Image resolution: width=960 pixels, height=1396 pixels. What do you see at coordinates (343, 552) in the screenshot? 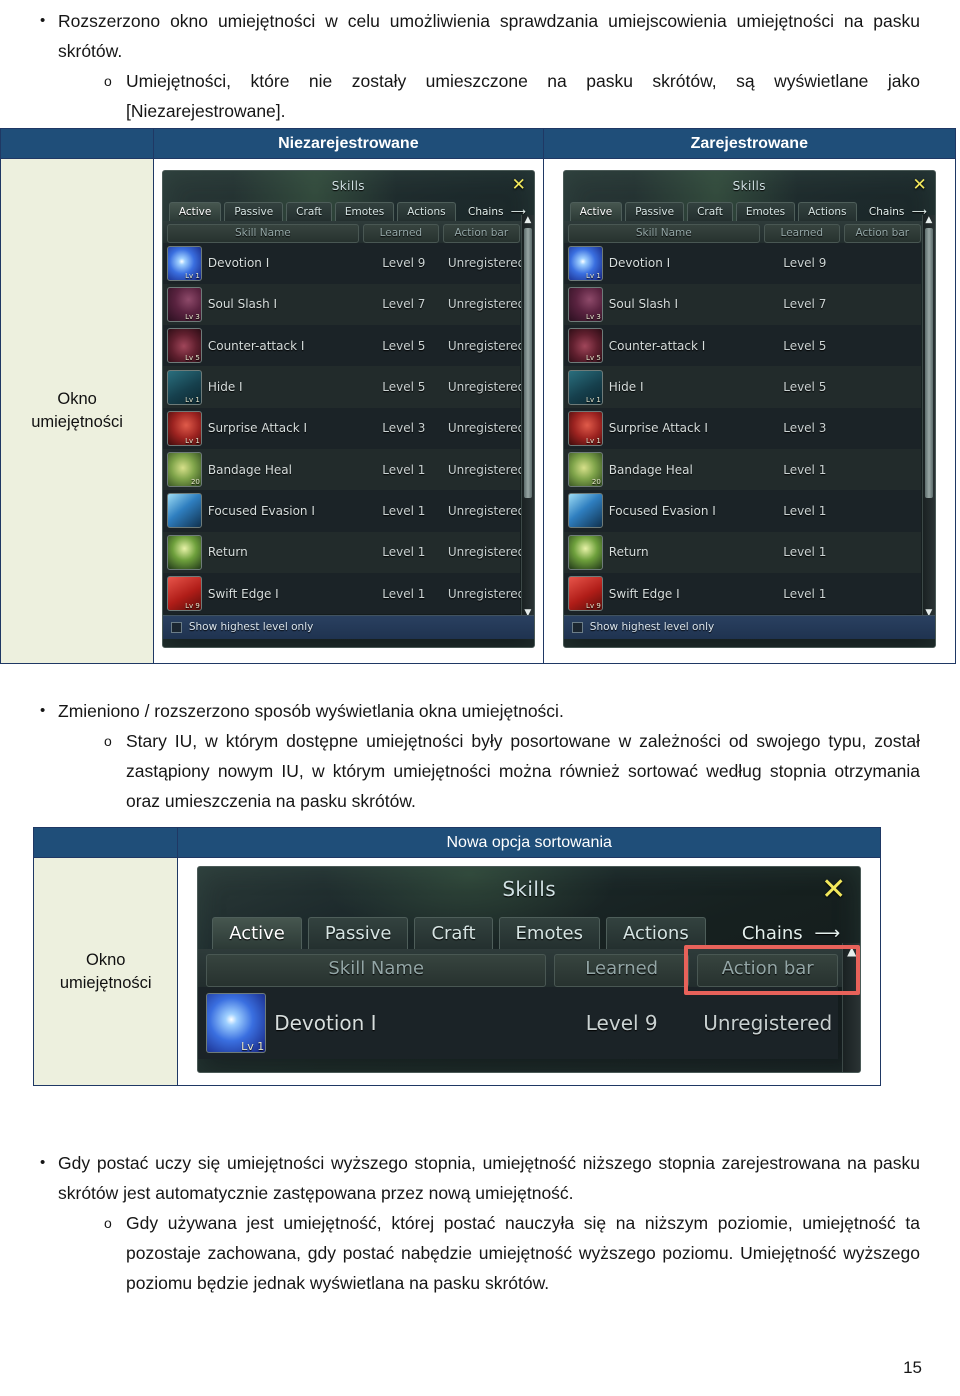
I see `table-row: Return Level 1 Unregistered` at bounding box center [343, 552].